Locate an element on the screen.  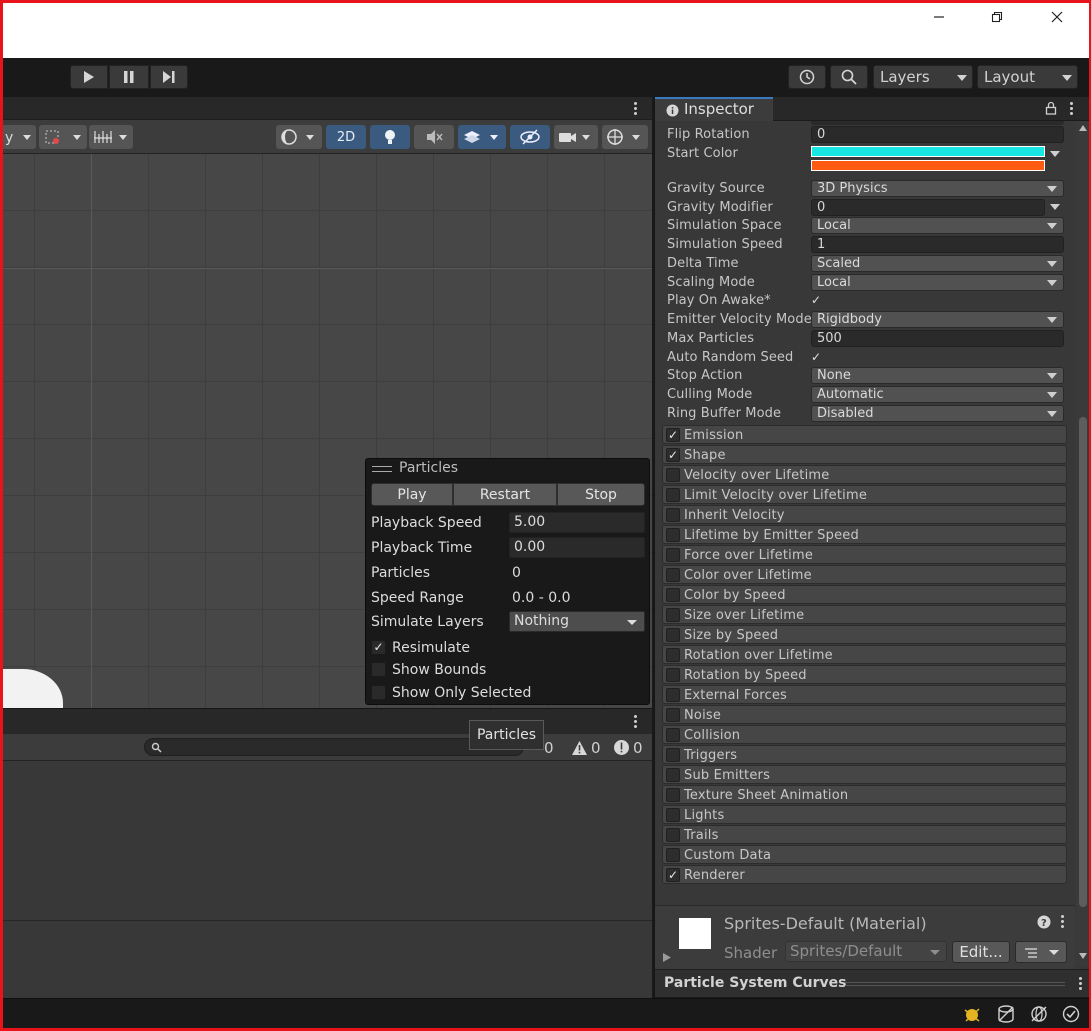
scroll-up-icon is located at coordinates (1083, 128).